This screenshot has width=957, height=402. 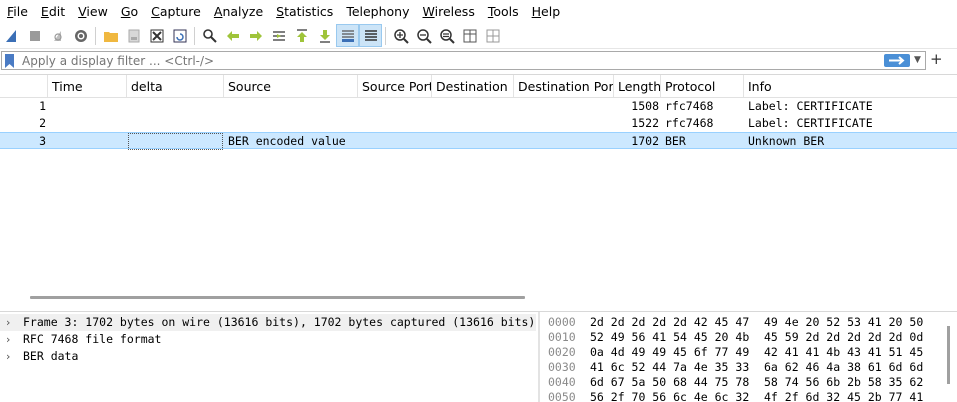 I want to click on display-filter-input, so click(x=447, y=60).